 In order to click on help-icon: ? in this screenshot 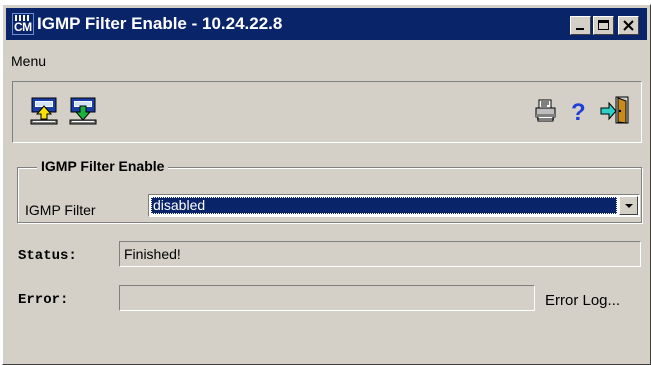, I will do `click(578, 112)`.